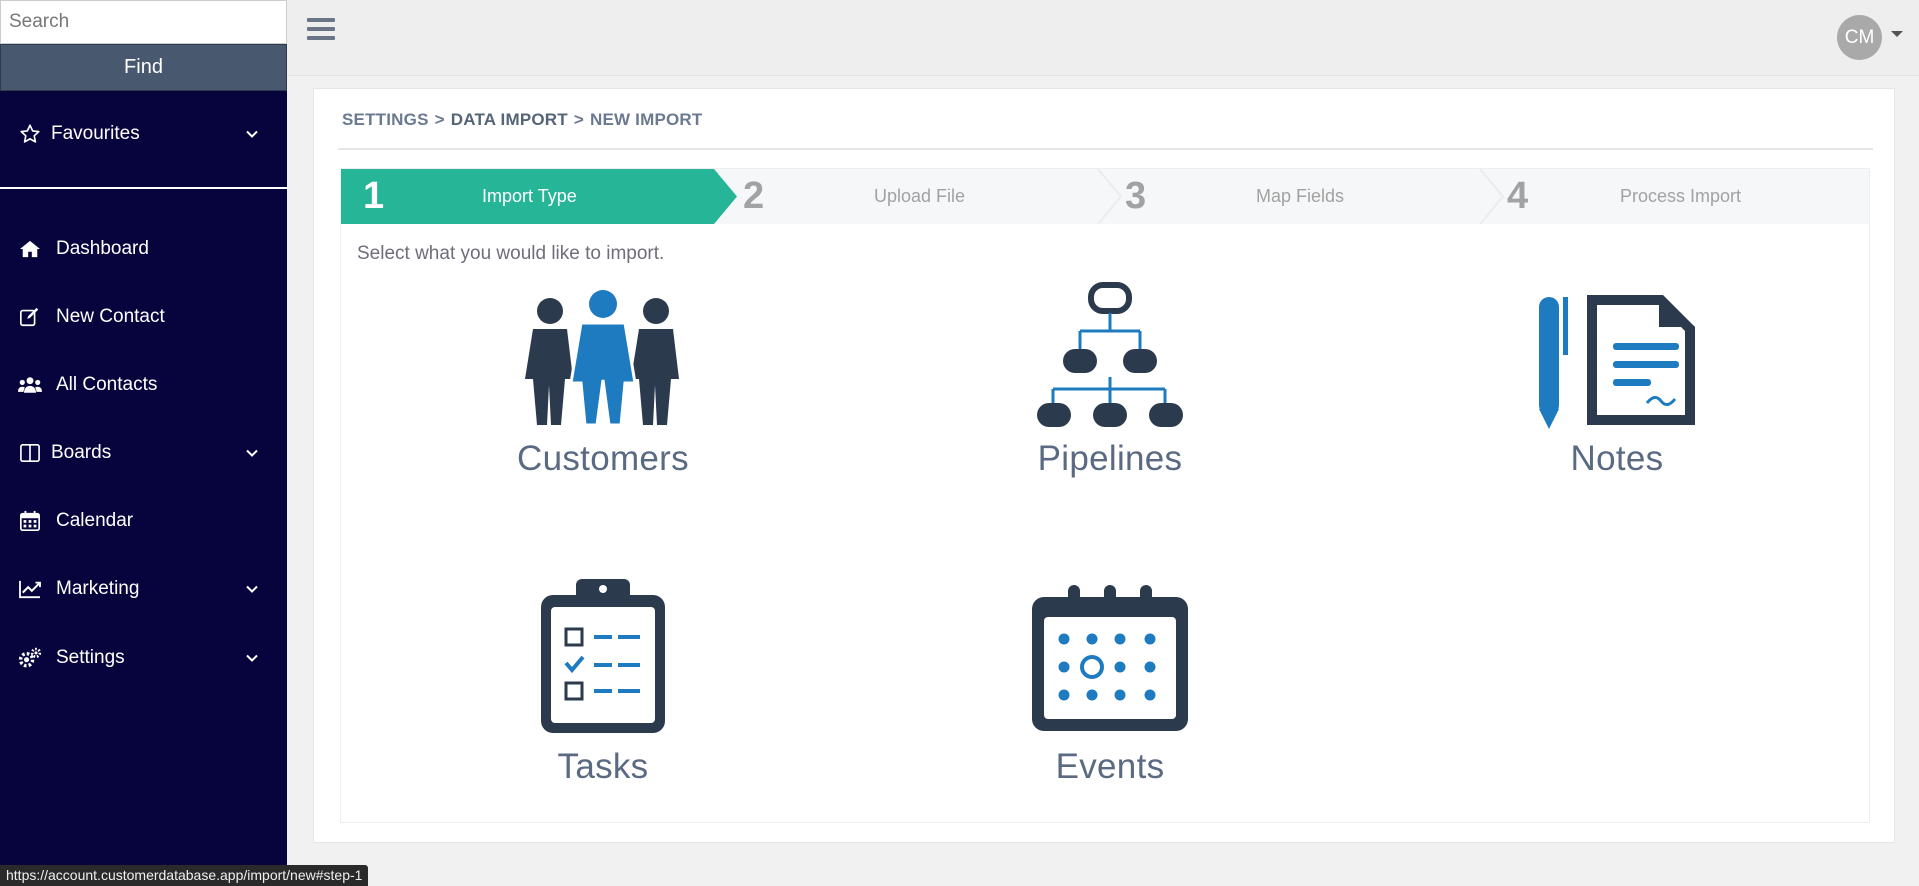 This screenshot has width=1919, height=886. Describe the element at coordinates (1103, 38) in the screenshot. I see `topbar: CM` at that location.